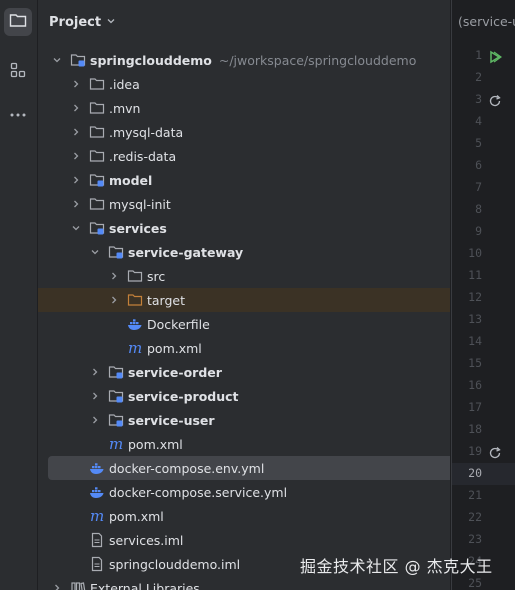 This screenshot has width=515, height=590. Describe the element at coordinates (475, 363) in the screenshot. I see `line-number: 15` at that location.